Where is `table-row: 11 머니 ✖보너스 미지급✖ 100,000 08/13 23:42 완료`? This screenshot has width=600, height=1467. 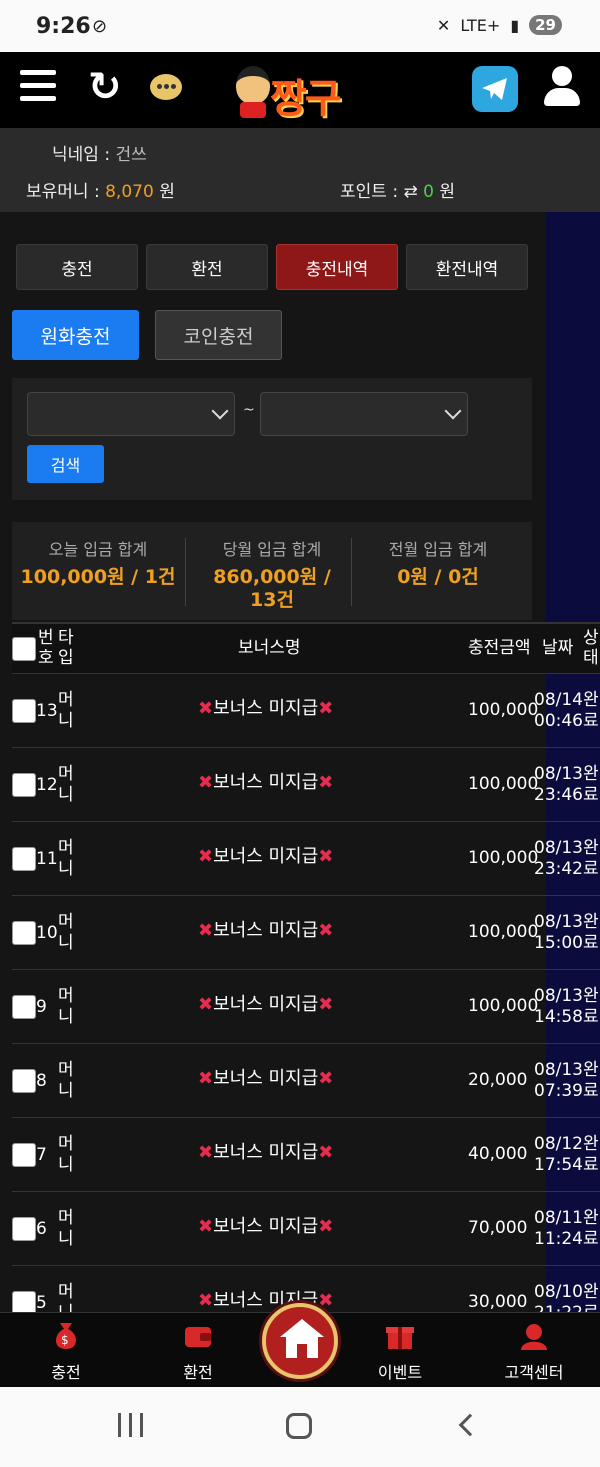 table-row: 11 머니 ✖보너스 미지급✖ 100,000 08/13 23:42 완료 is located at coordinates (306, 859).